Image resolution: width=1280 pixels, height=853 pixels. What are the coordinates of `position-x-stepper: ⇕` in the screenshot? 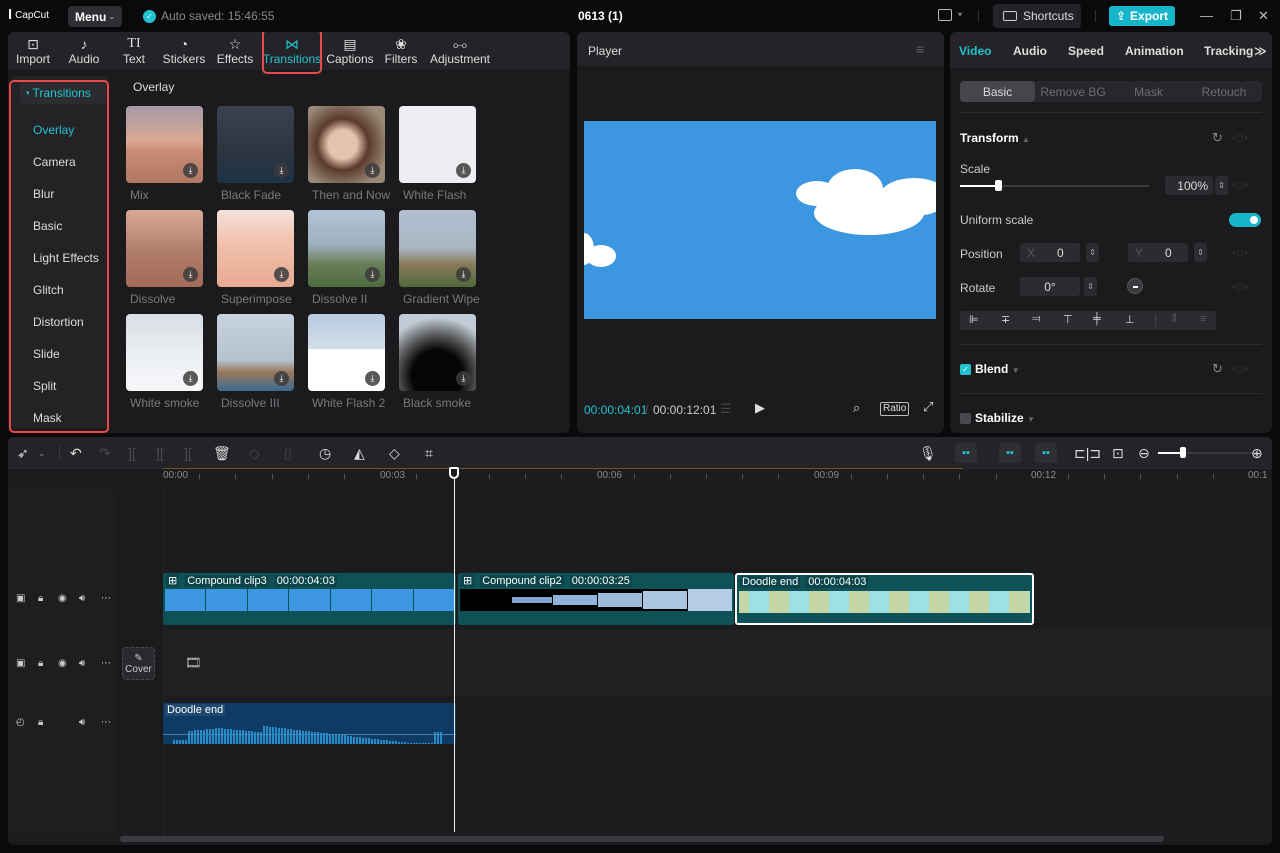 It's located at (1092, 252).